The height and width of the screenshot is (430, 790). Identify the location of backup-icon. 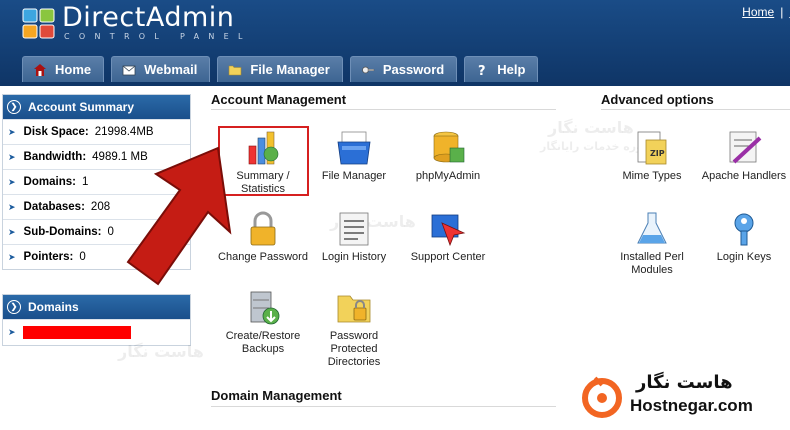
(265, 308).